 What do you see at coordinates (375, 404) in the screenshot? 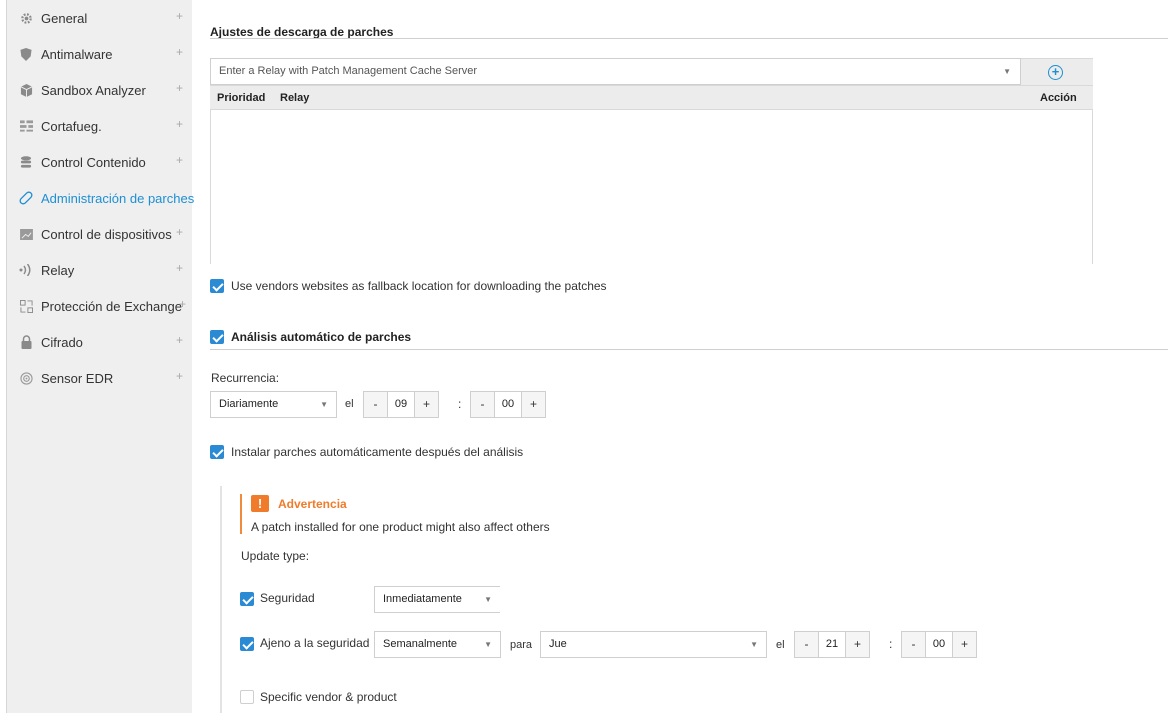
I see `hour-decrement-button: -` at bounding box center [375, 404].